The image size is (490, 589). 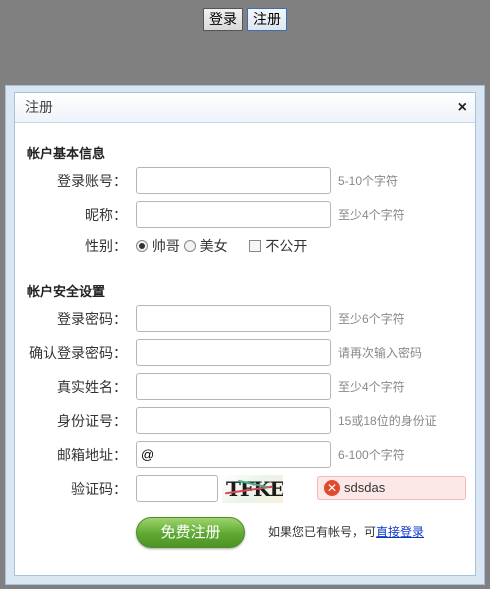 What do you see at coordinates (233, 180) in the screenshot?
I see `username-input` at bounding box center [233, 180].